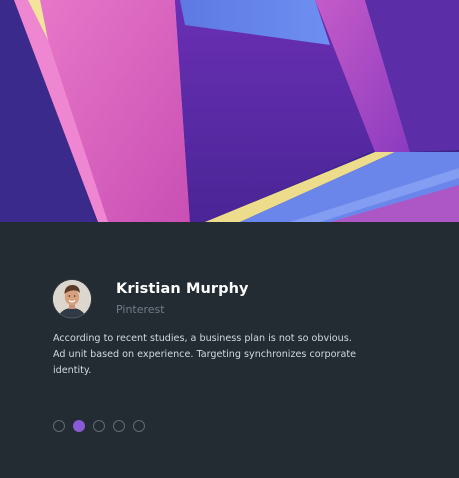  Describe the element at coordinates (182, 298) in the screenshot. I see `author-meta: Kristian Murphy Pinterest` at that location.